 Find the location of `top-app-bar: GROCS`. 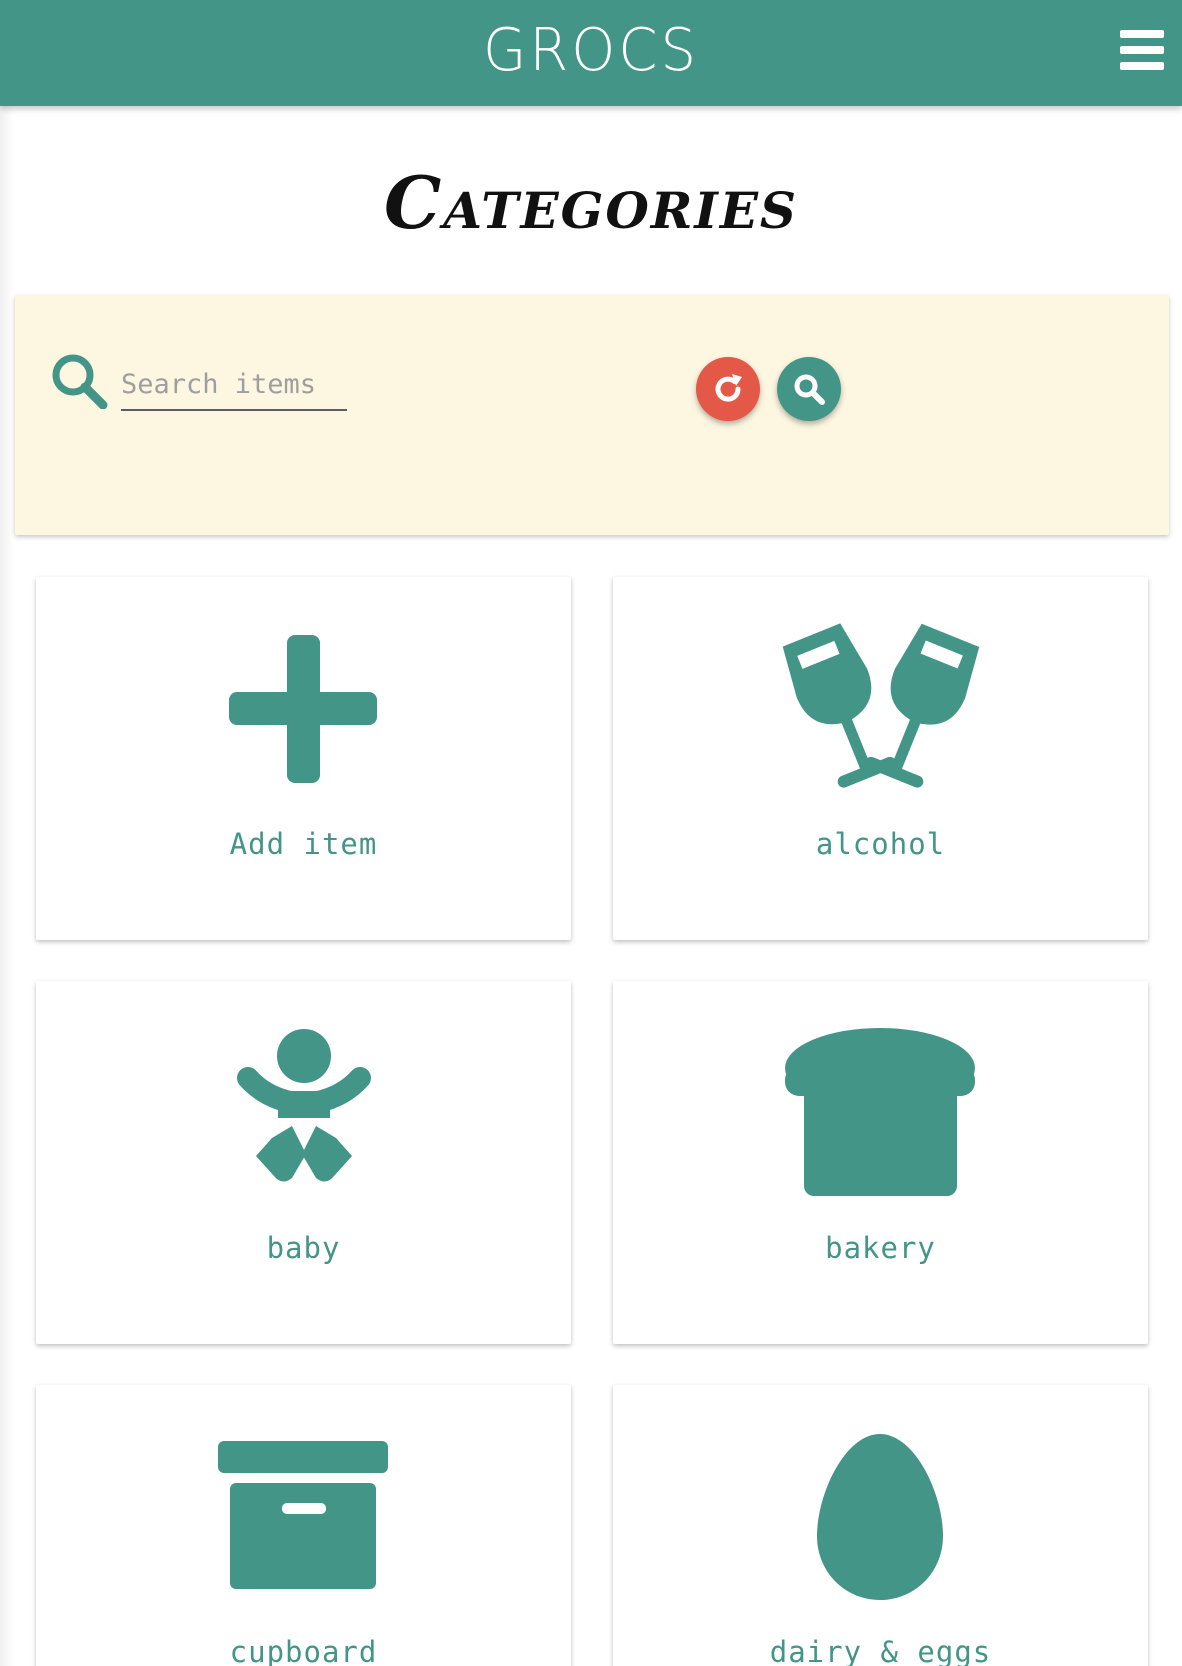

top-app-bar: GROCS is located at coordinates (591, 53).